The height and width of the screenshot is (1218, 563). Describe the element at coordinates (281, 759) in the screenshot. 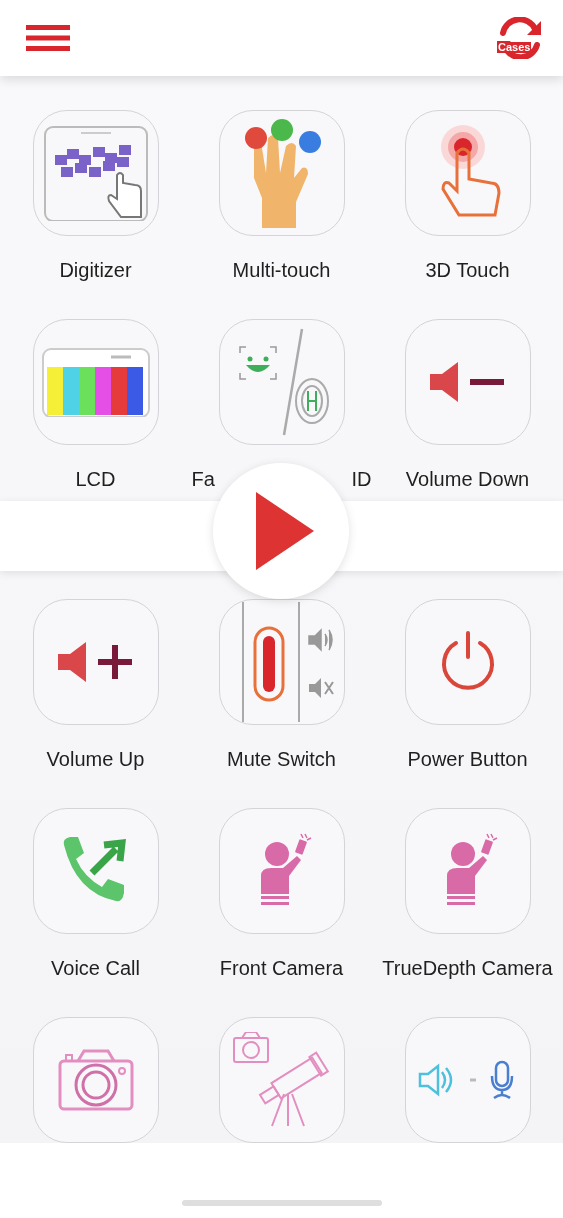

I see `tile-label: Mute Switch` at that location.